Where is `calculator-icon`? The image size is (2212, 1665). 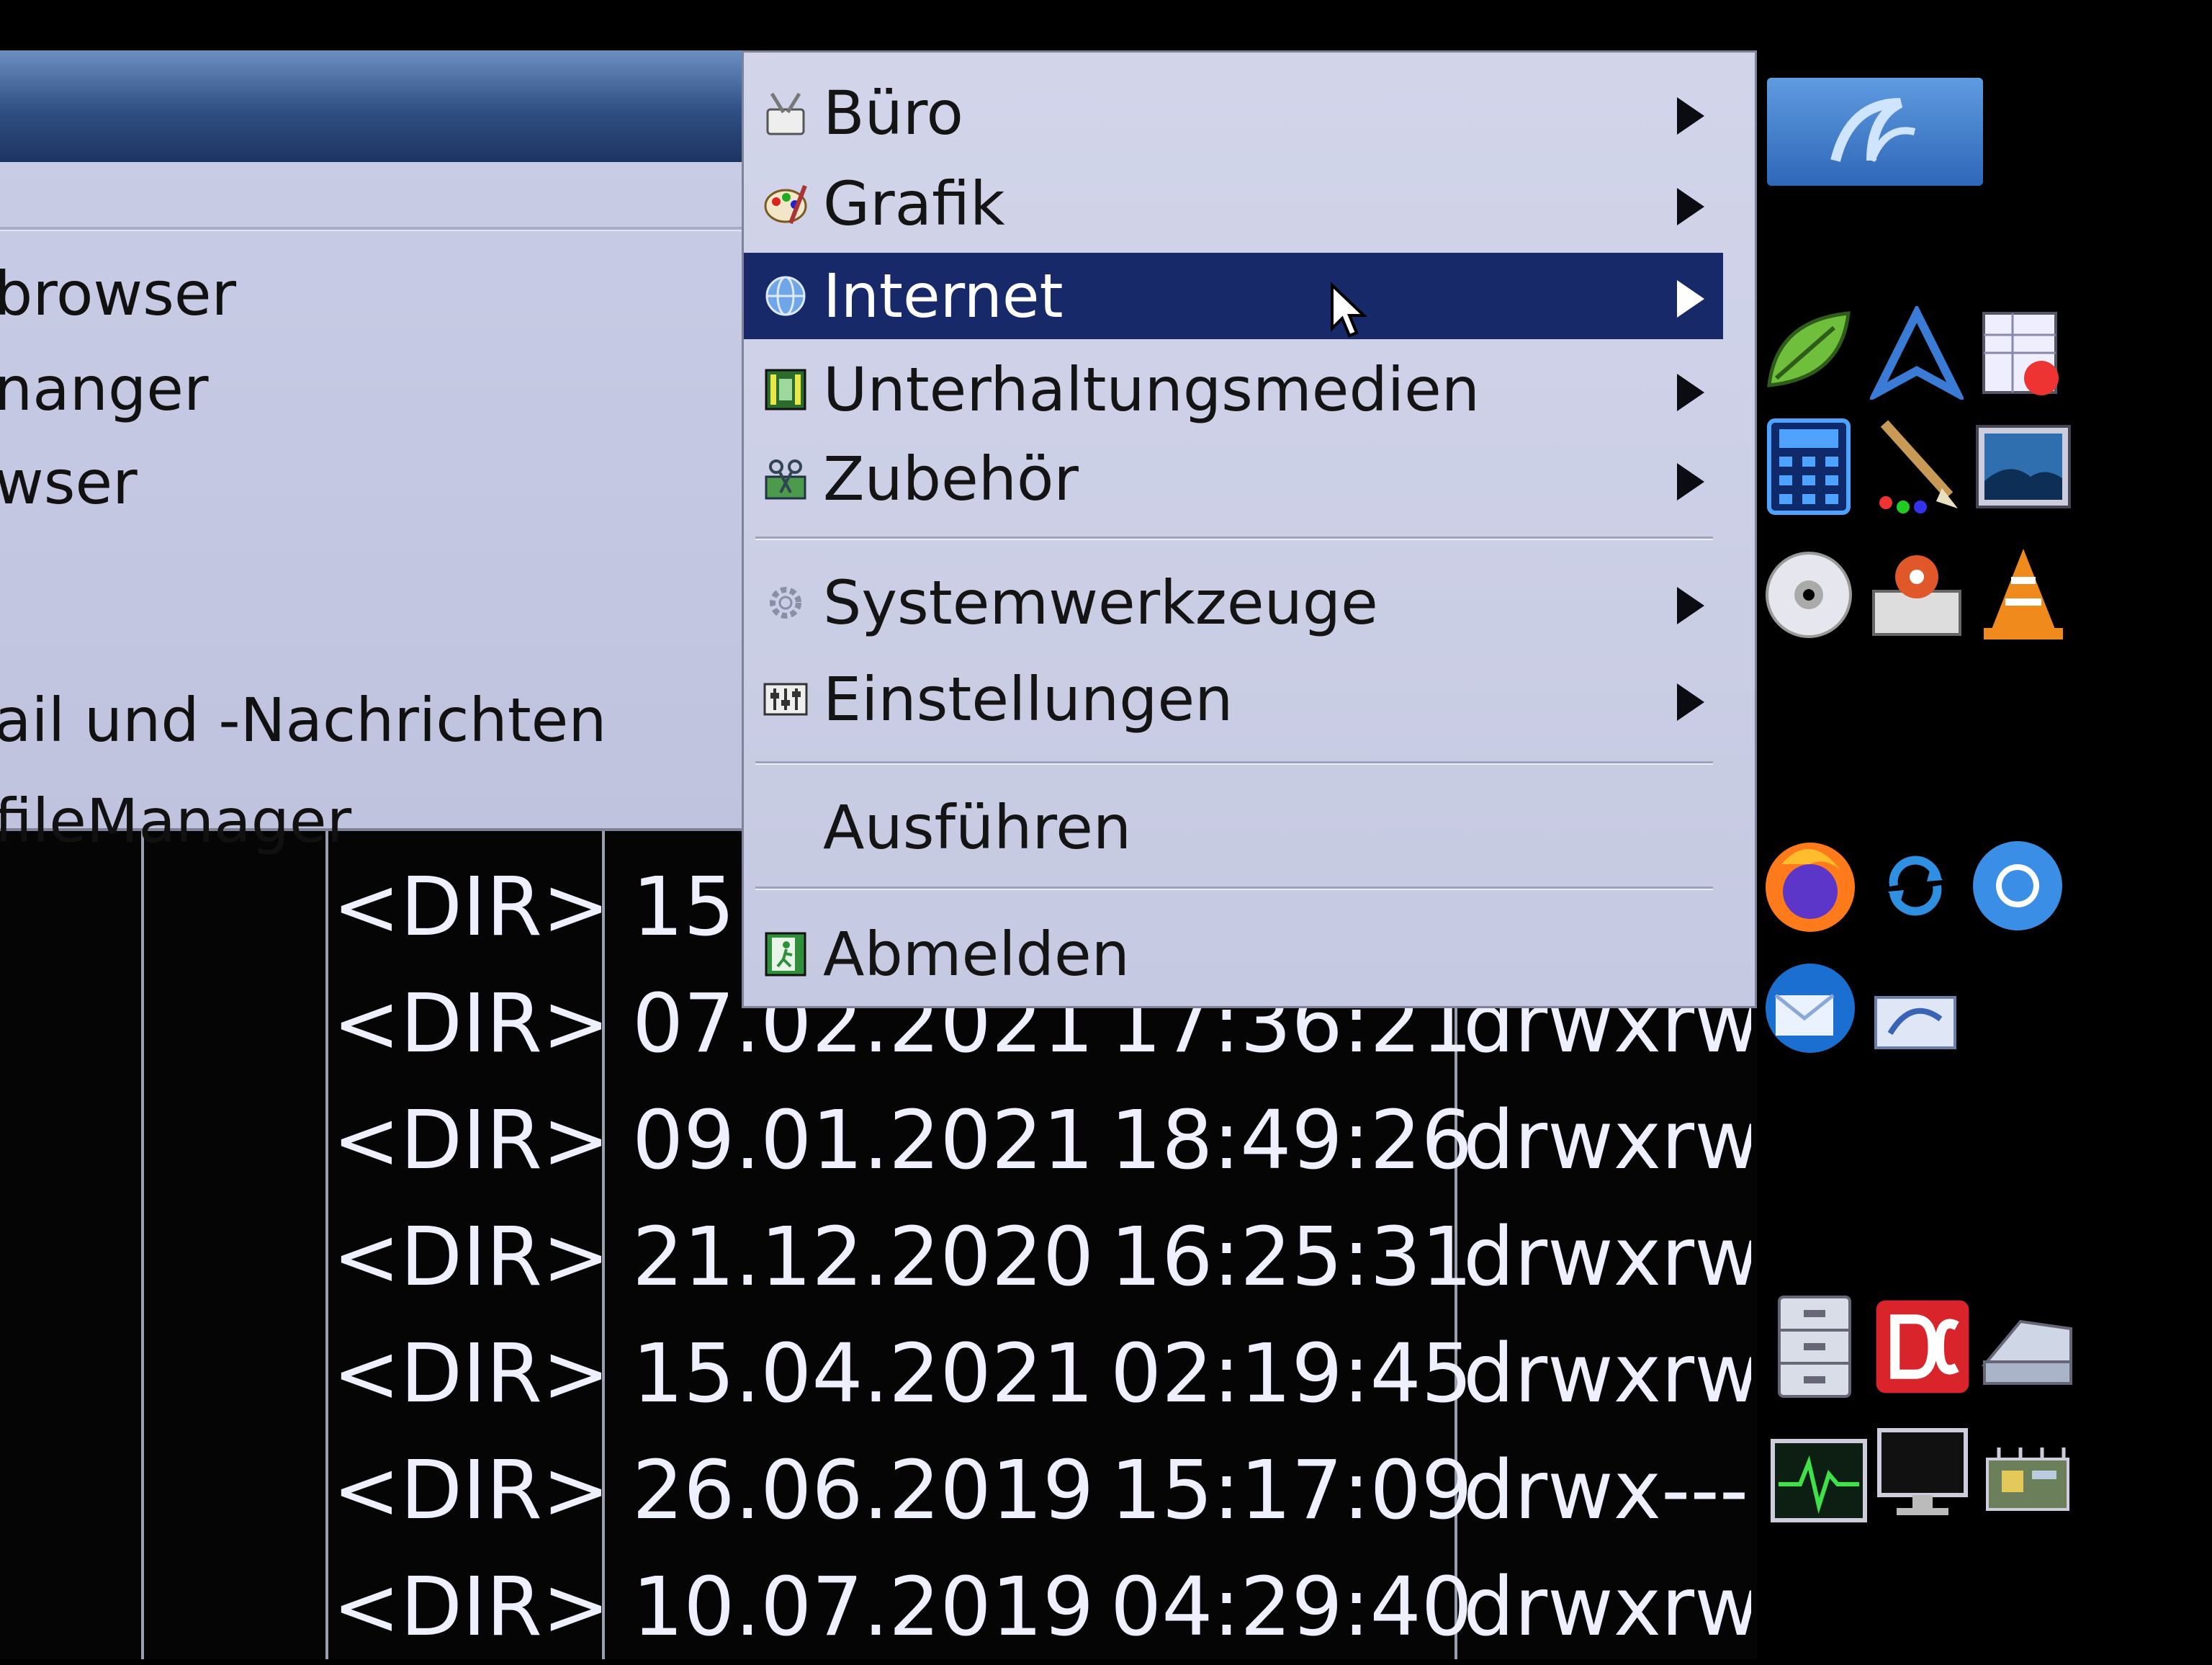 calculator-icon is located at coordinates (1809, 467).